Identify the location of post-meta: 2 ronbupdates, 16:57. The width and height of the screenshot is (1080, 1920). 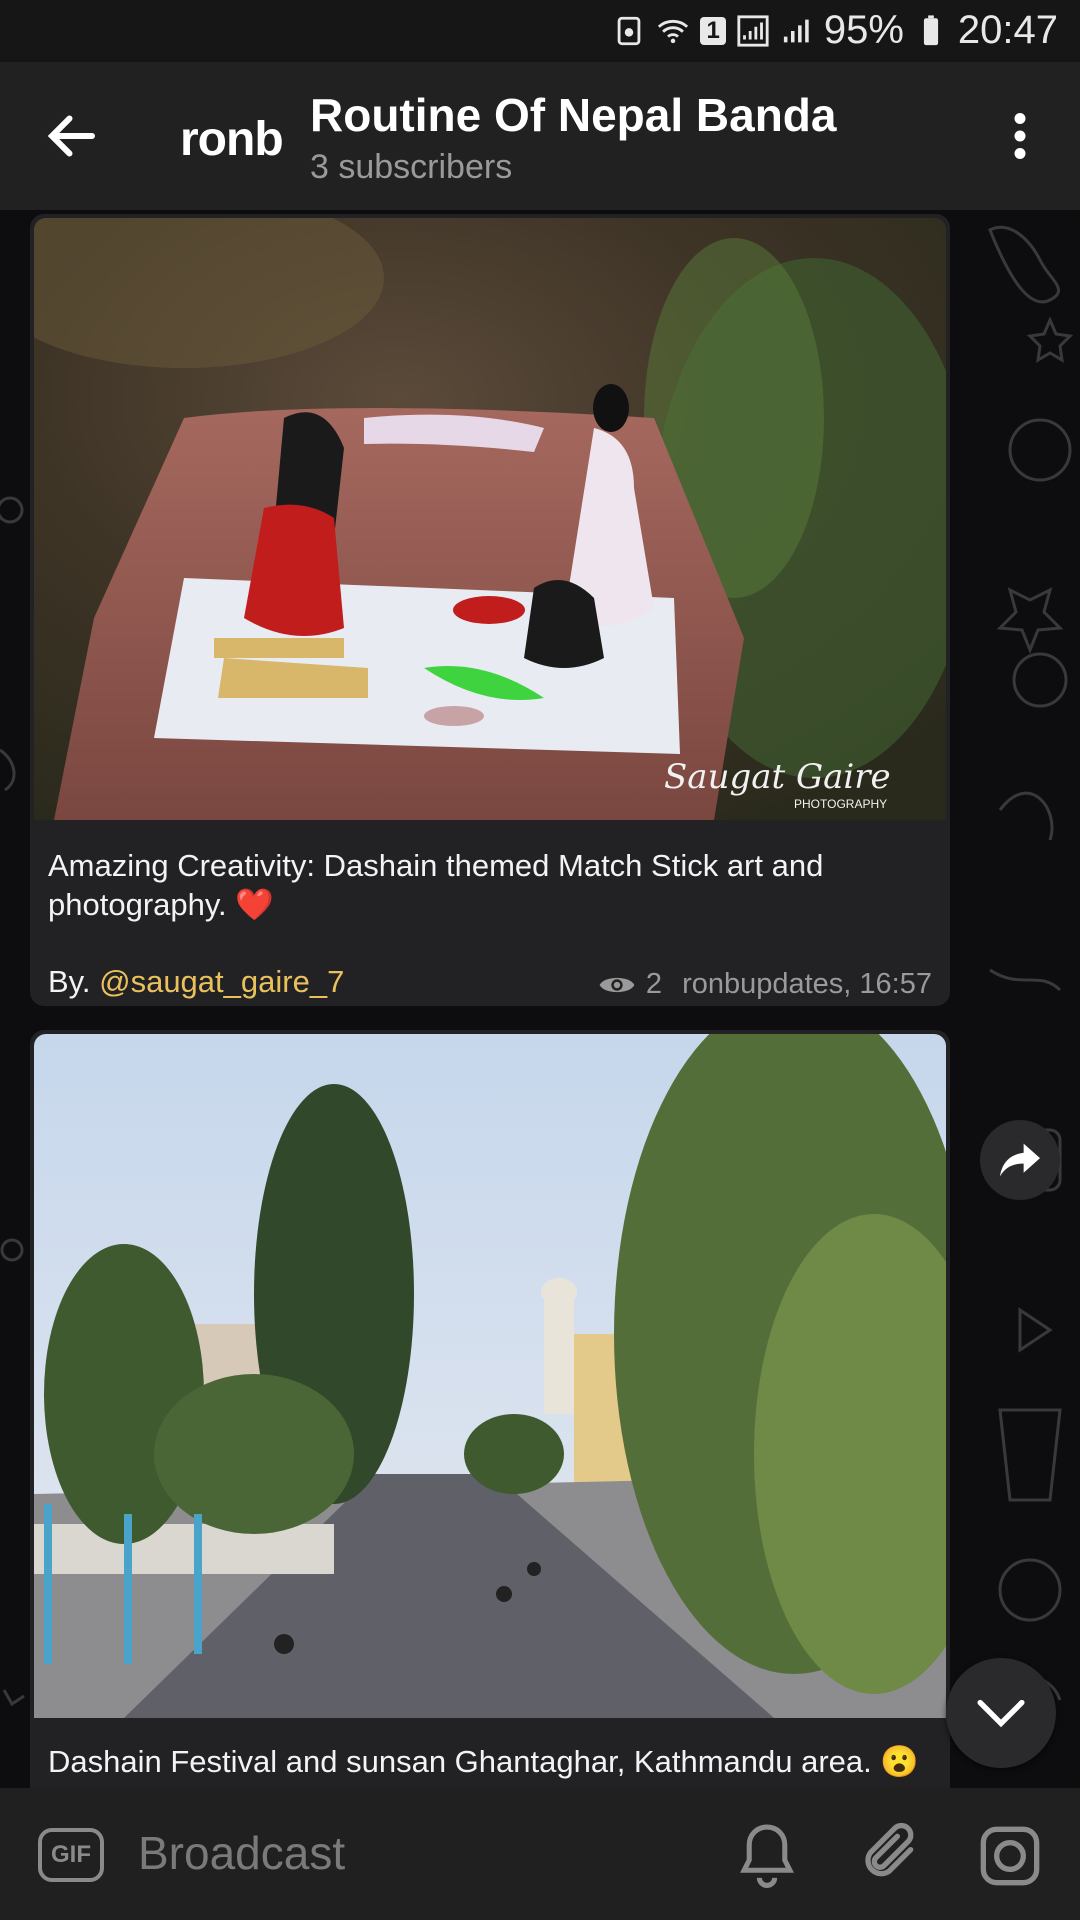
(765, 984).